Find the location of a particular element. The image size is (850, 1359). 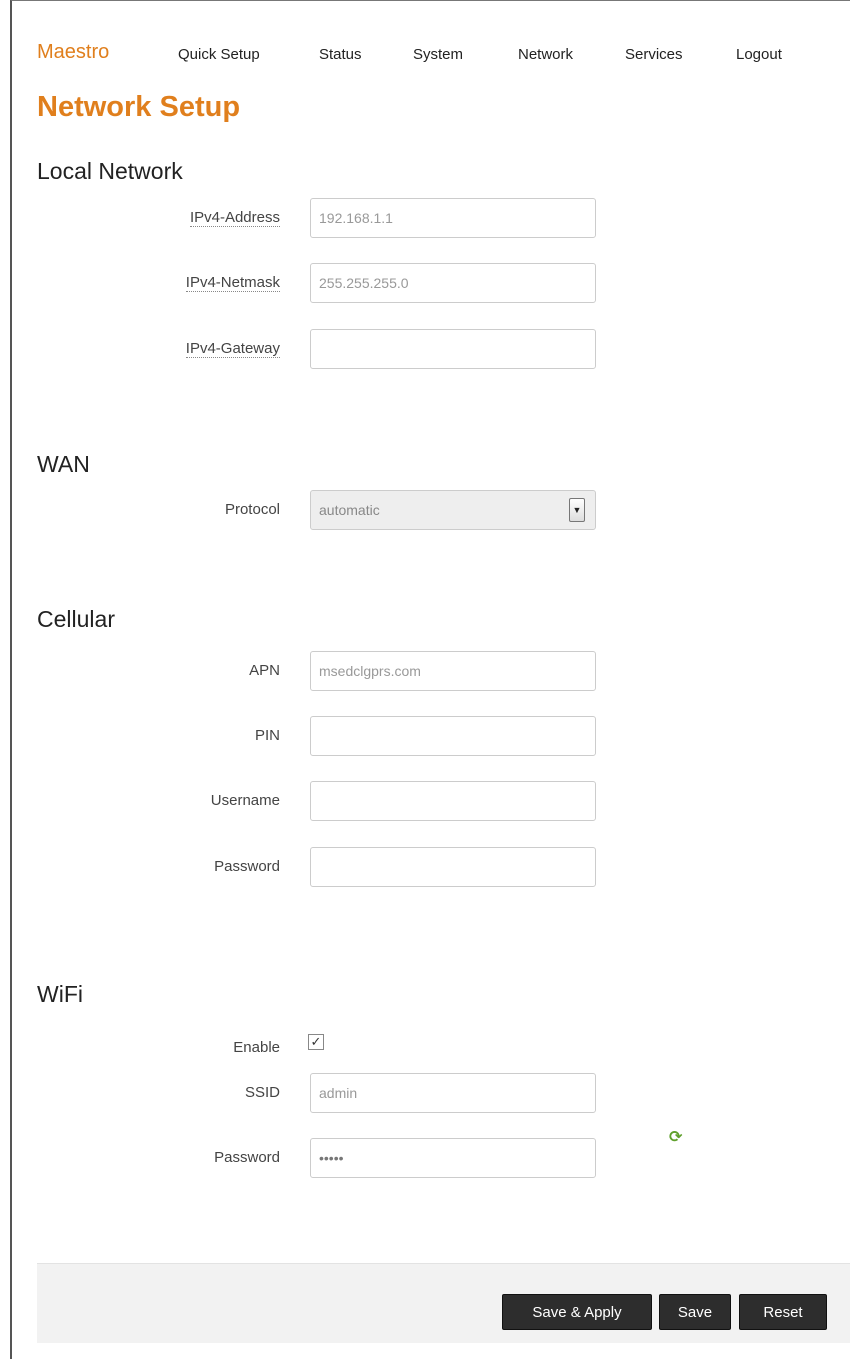

nav-quick-setup: Quick Setup is located at coordinates (219, 54).